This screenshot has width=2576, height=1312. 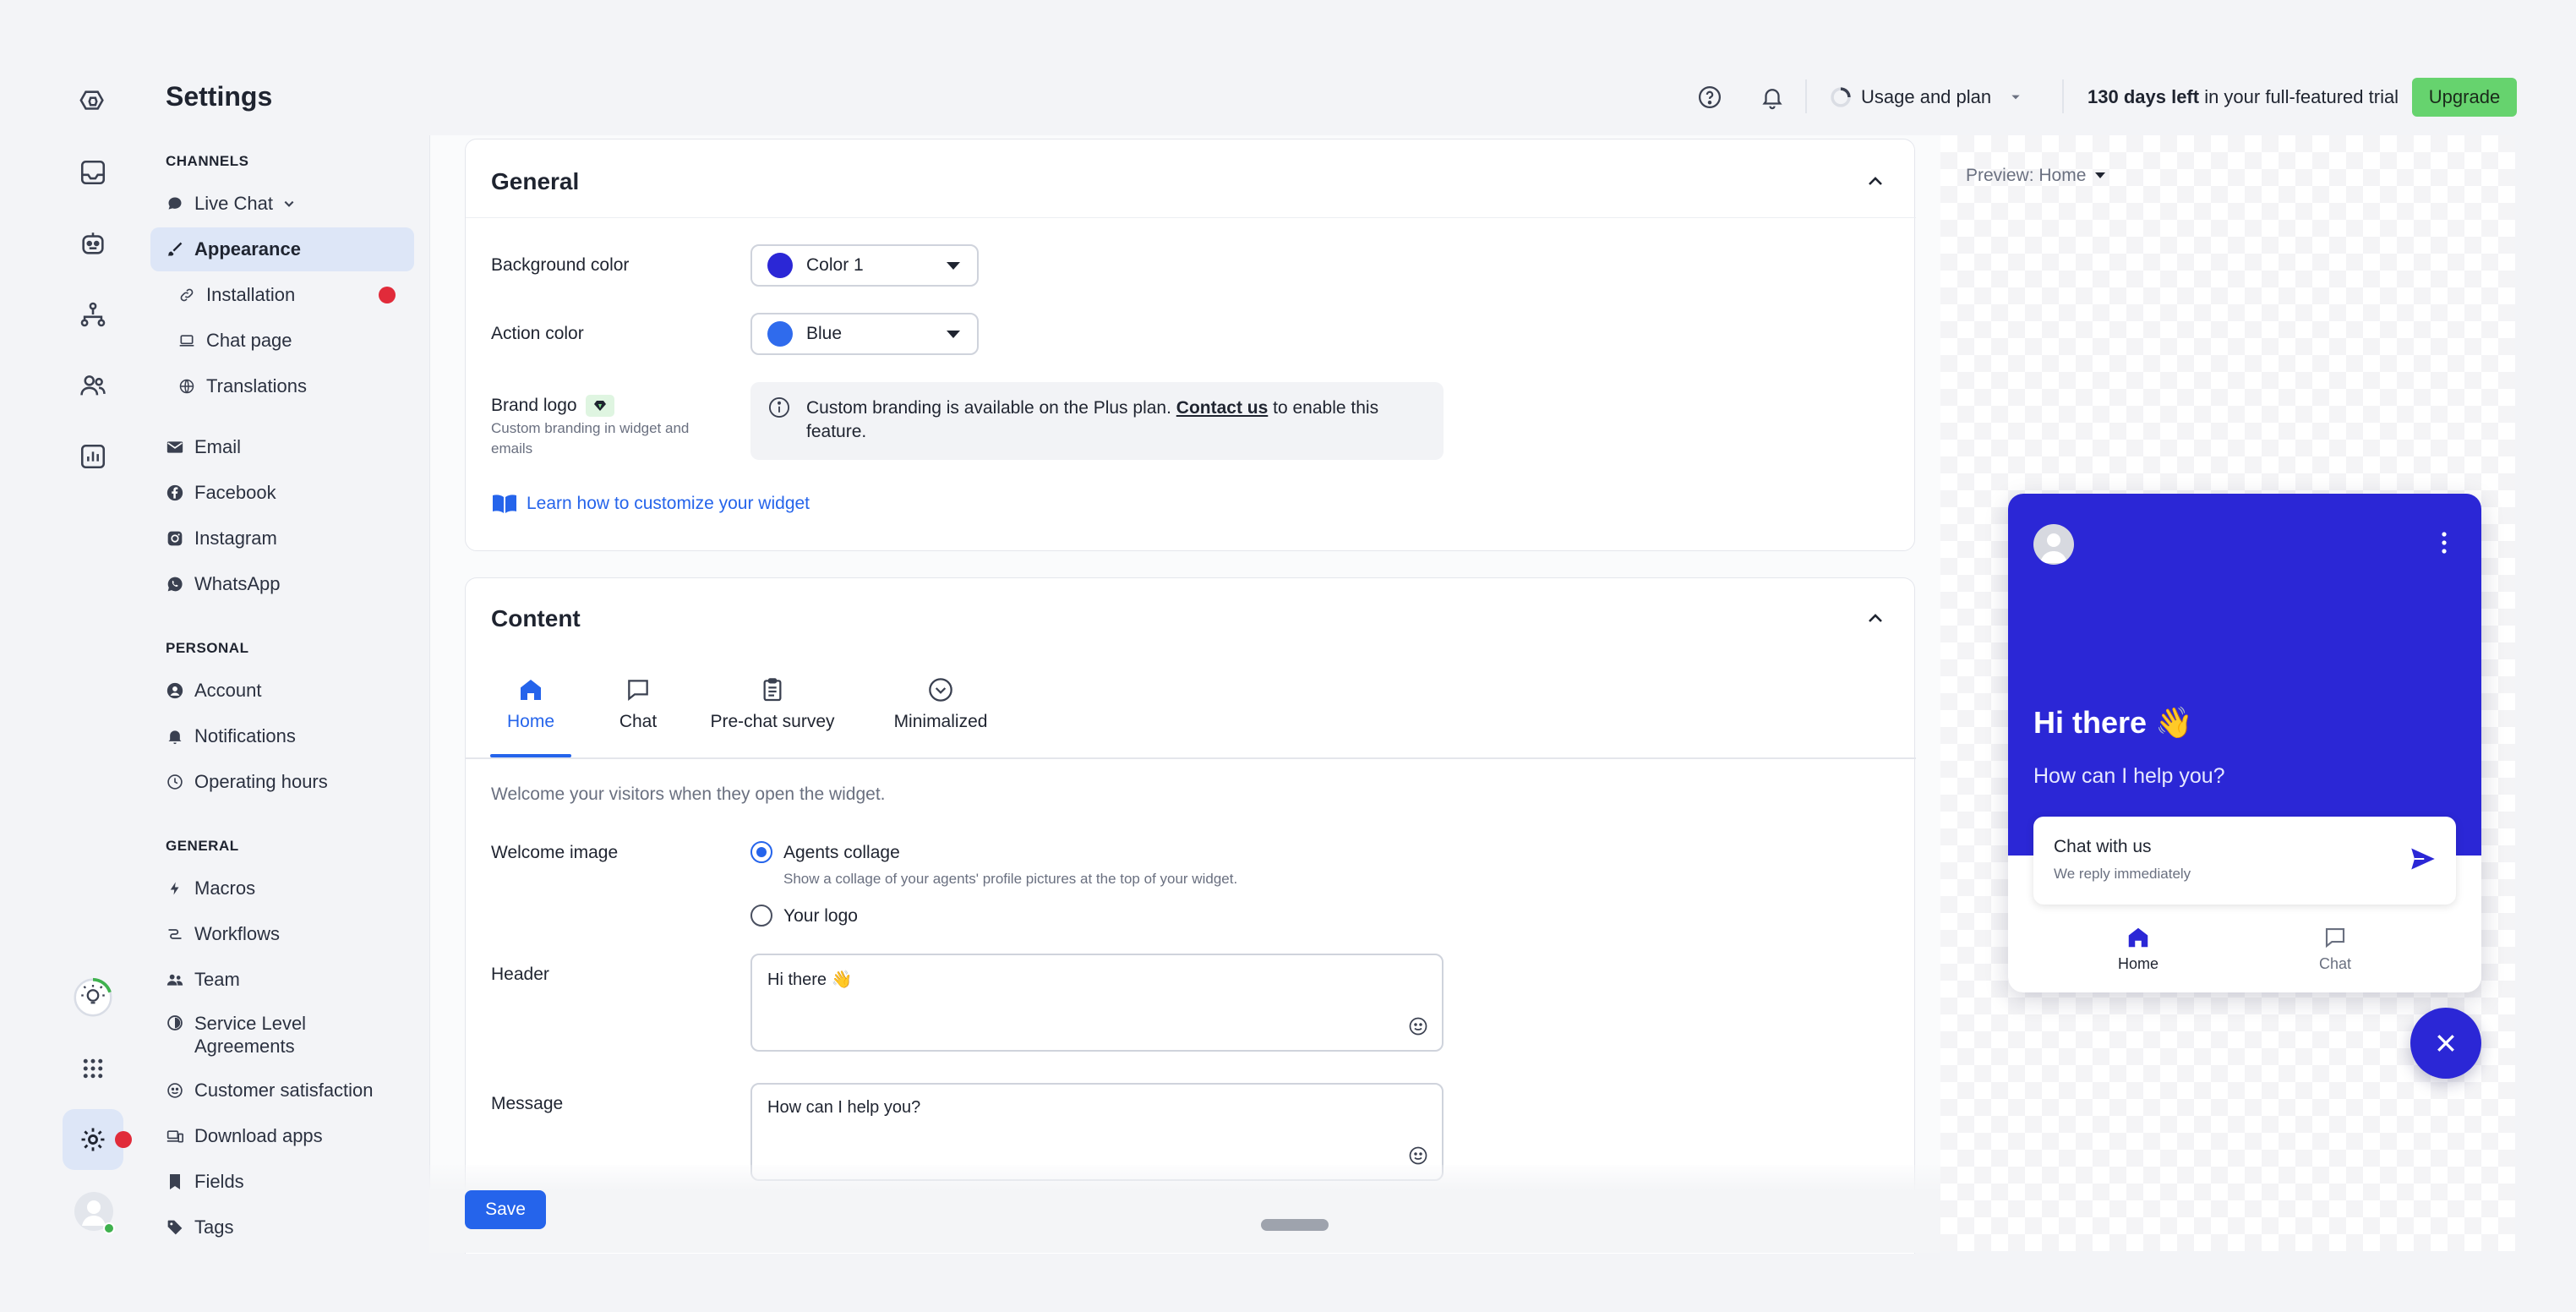 What do you see at coordinates (237, 933) in the screenshot?
I see `sidebar-item-label: Workflows` at bounding box center [237, 933].